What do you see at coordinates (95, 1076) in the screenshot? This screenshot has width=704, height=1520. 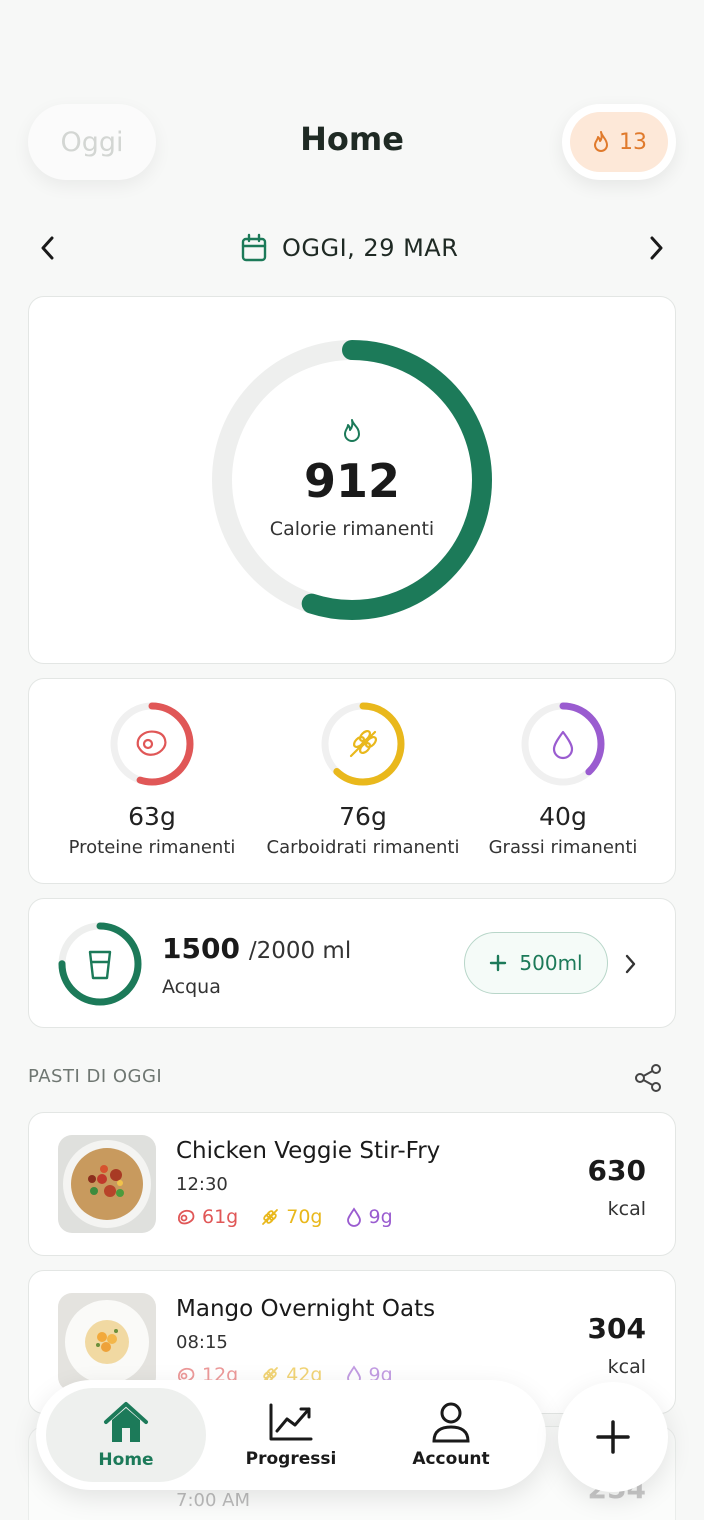 I see `meals-section-title: PASTI DI OGGI` at bounding box center [95, 1076].